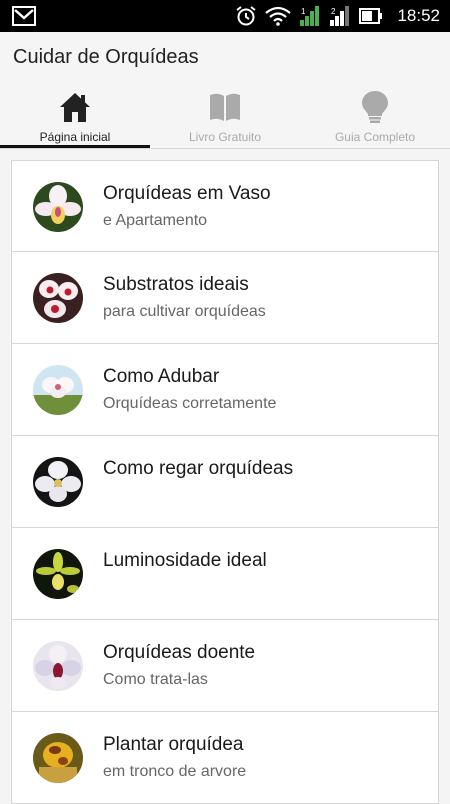 Image resolution: width=450 pixels, height=804 pixels. Describe the element at coordinates (246, 16) in the screenshot. I see `alarm-icon` at that location.